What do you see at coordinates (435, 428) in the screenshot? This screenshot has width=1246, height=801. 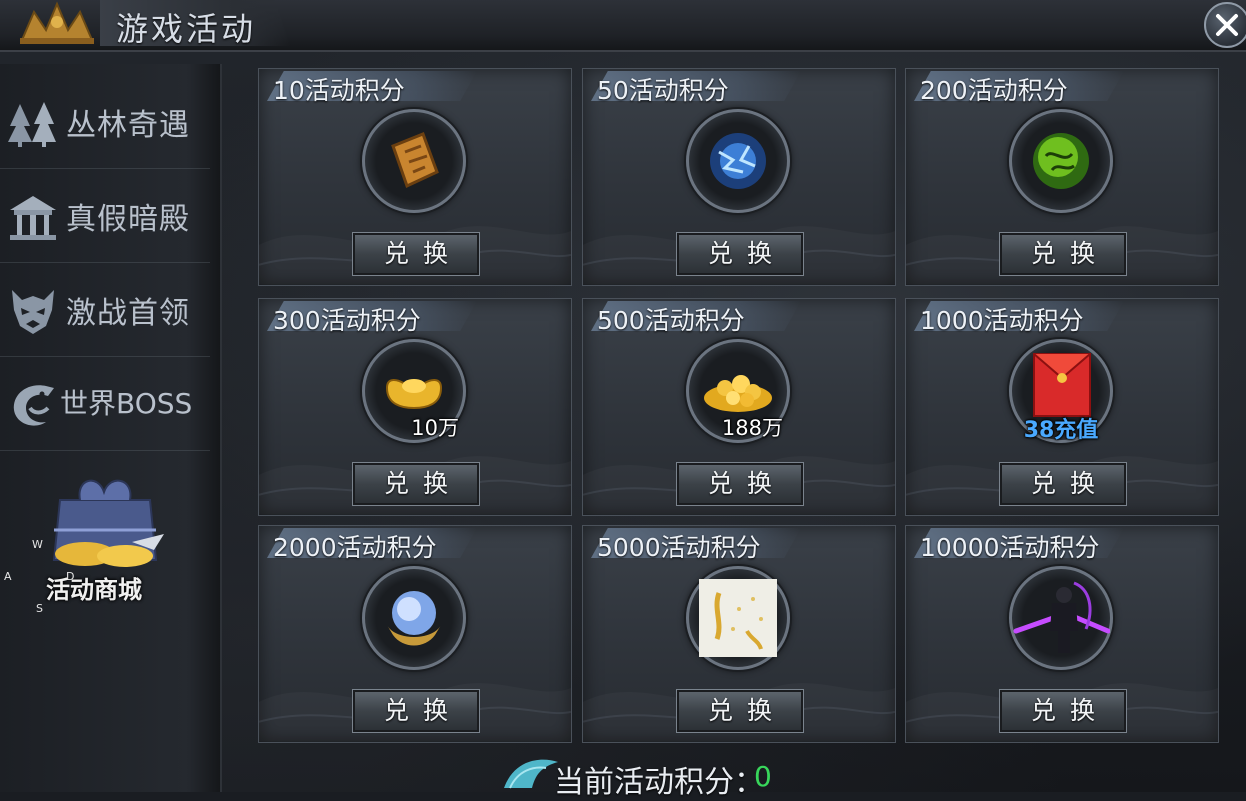 I see `item-quantity: 10万` at bounding box center [435, 428].